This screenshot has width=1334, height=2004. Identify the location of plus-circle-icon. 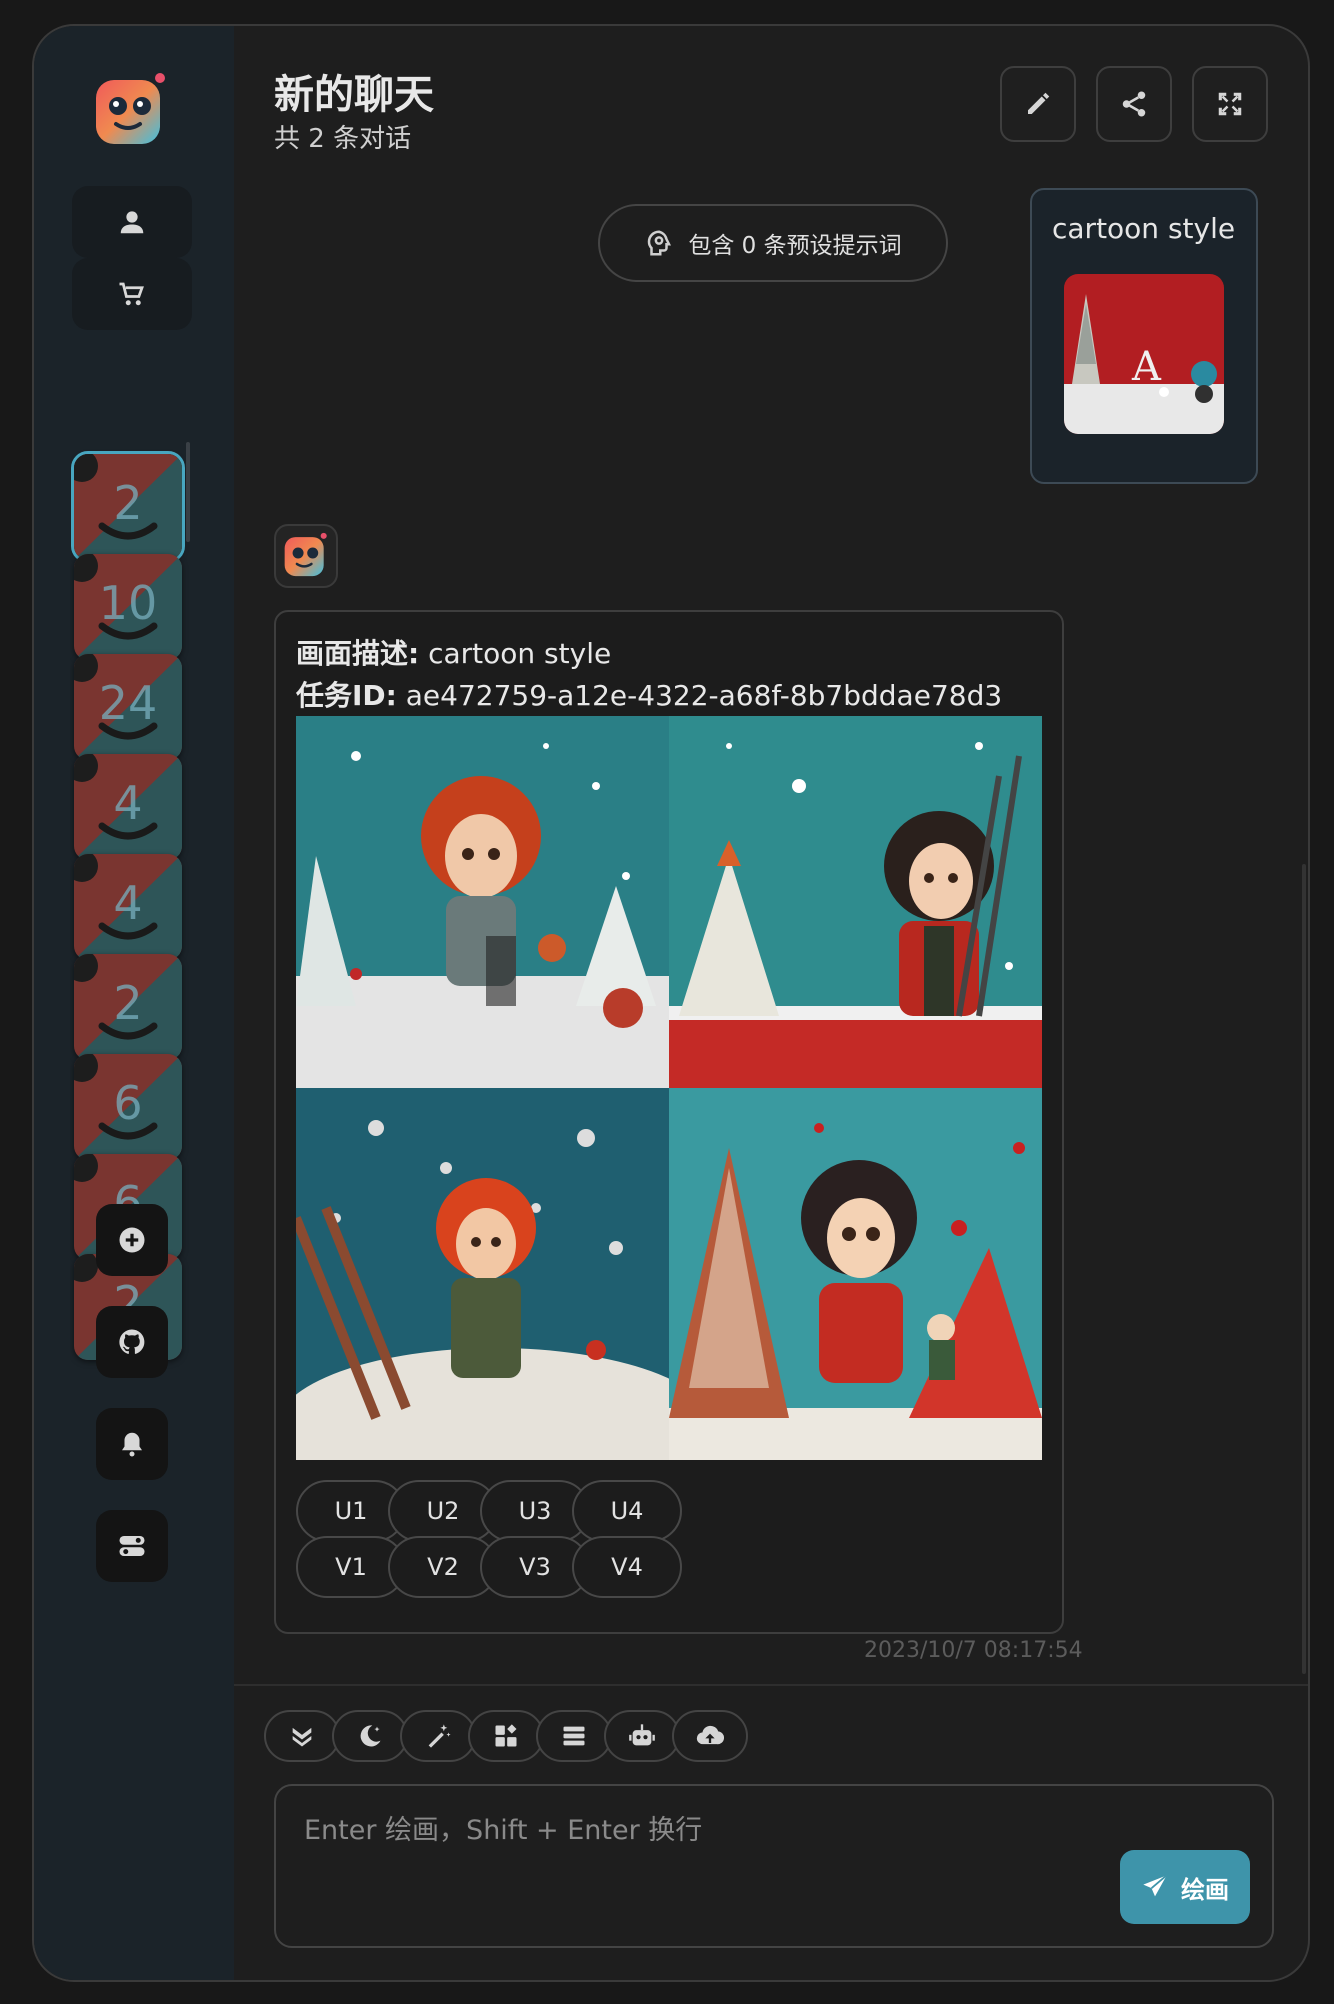
(132, 1240).